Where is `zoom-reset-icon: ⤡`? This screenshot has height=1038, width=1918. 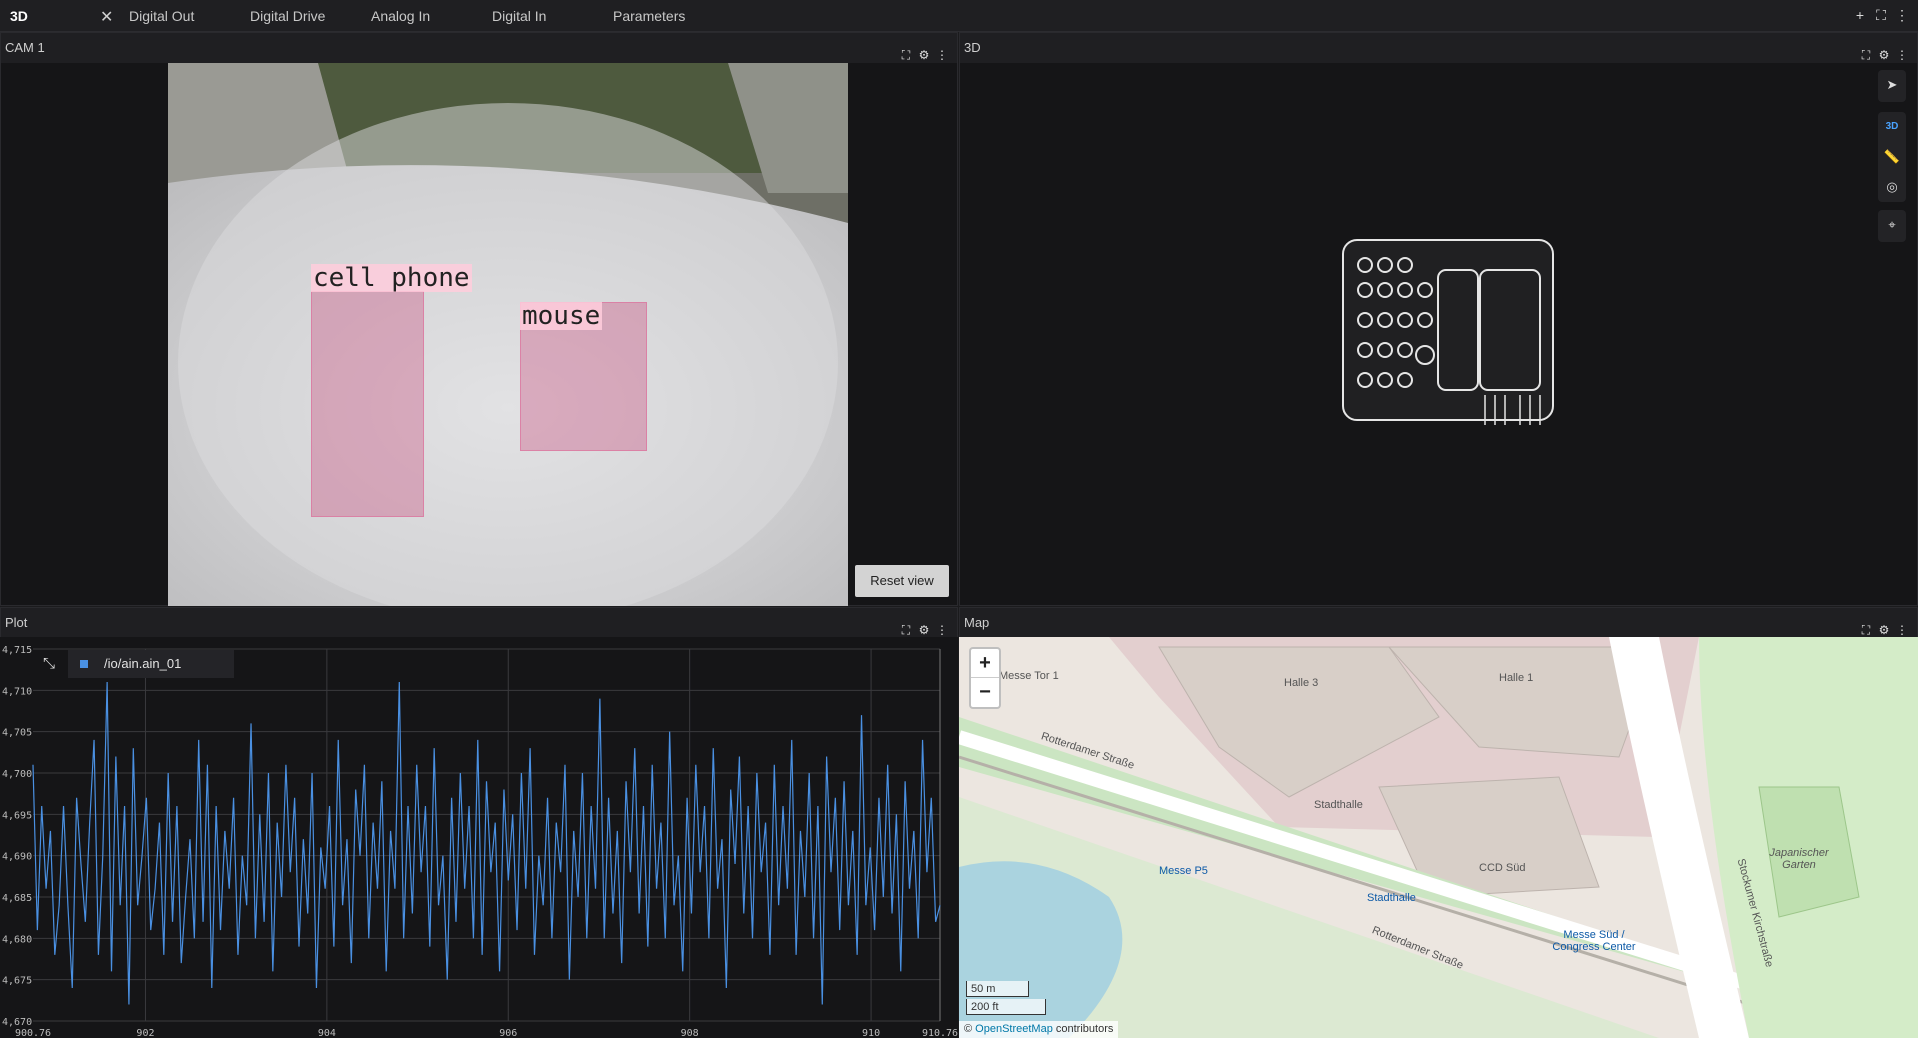 zoom-reset-icon: ⤡ is located at coordinates (49, 664).